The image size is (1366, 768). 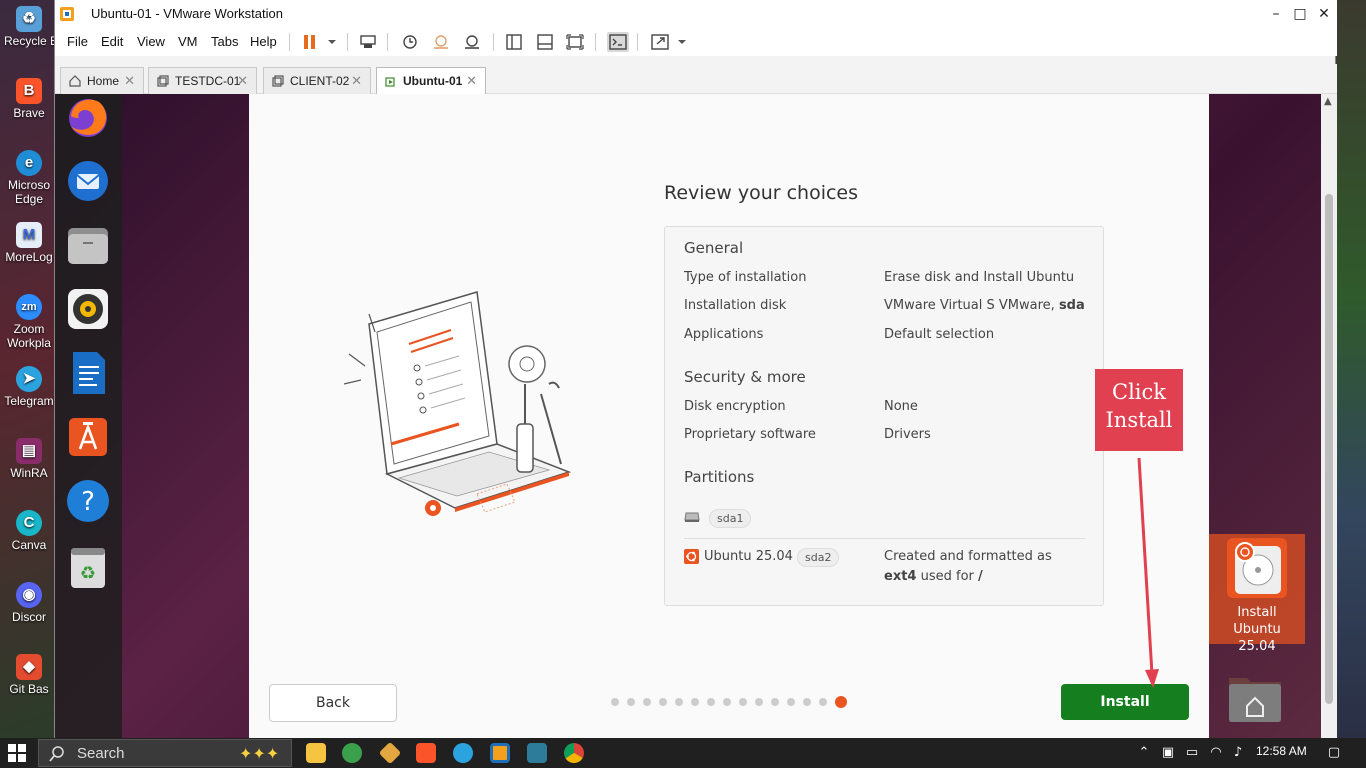 I want to click on files-icon, so click(x=88, y=245).